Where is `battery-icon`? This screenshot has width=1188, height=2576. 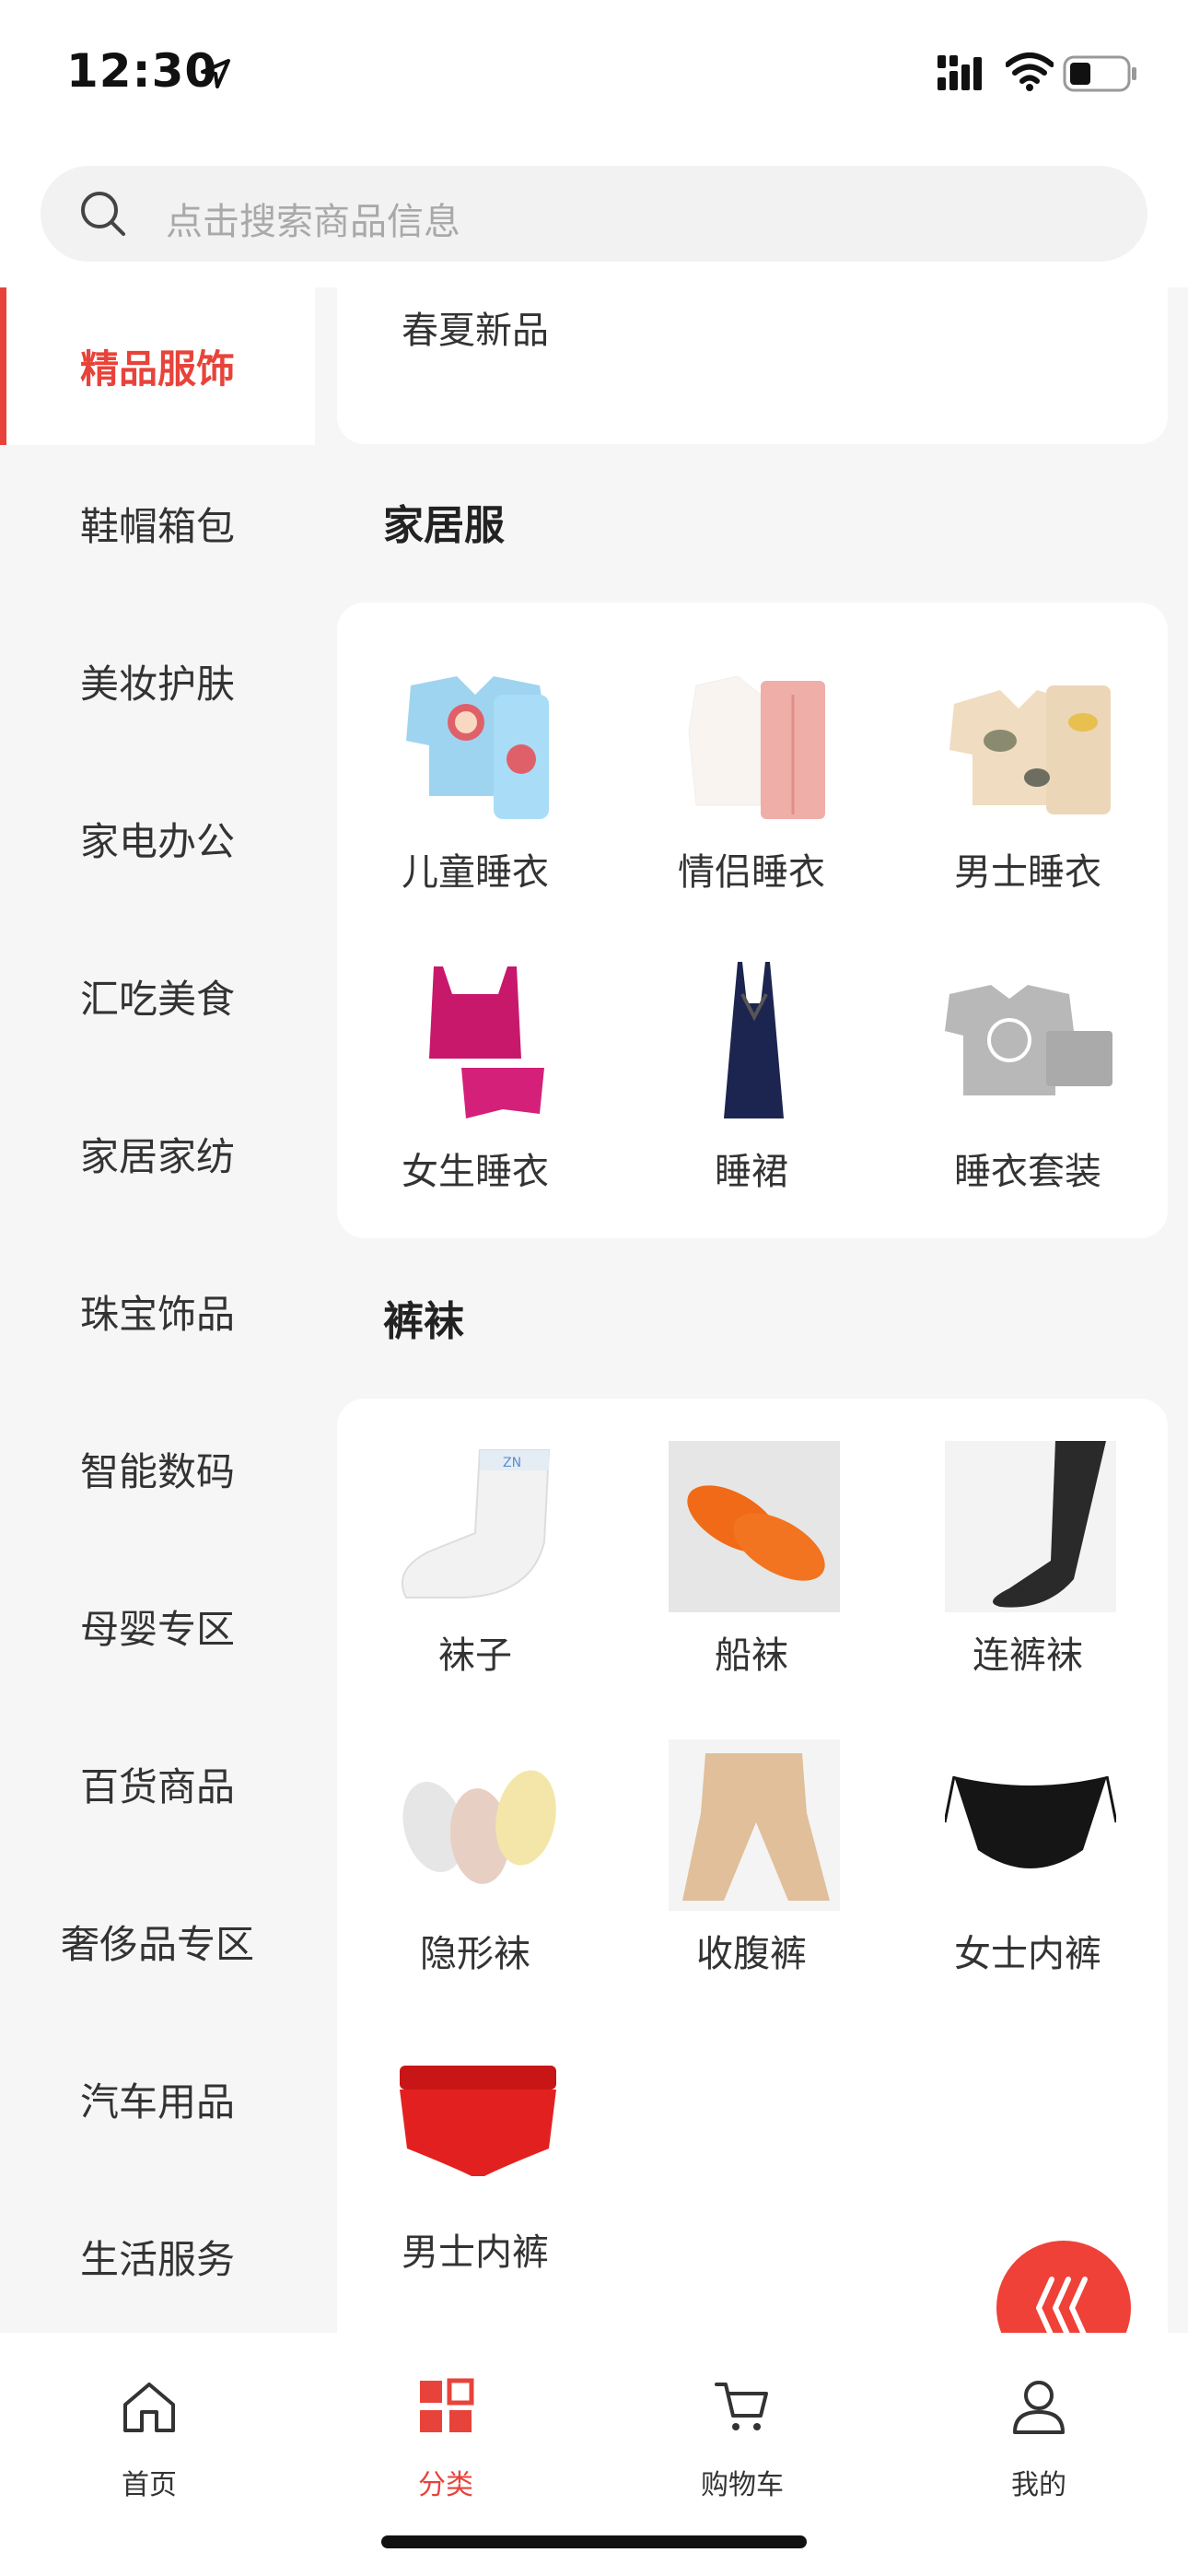 battery-icon is located at coordinates (1099, 73).